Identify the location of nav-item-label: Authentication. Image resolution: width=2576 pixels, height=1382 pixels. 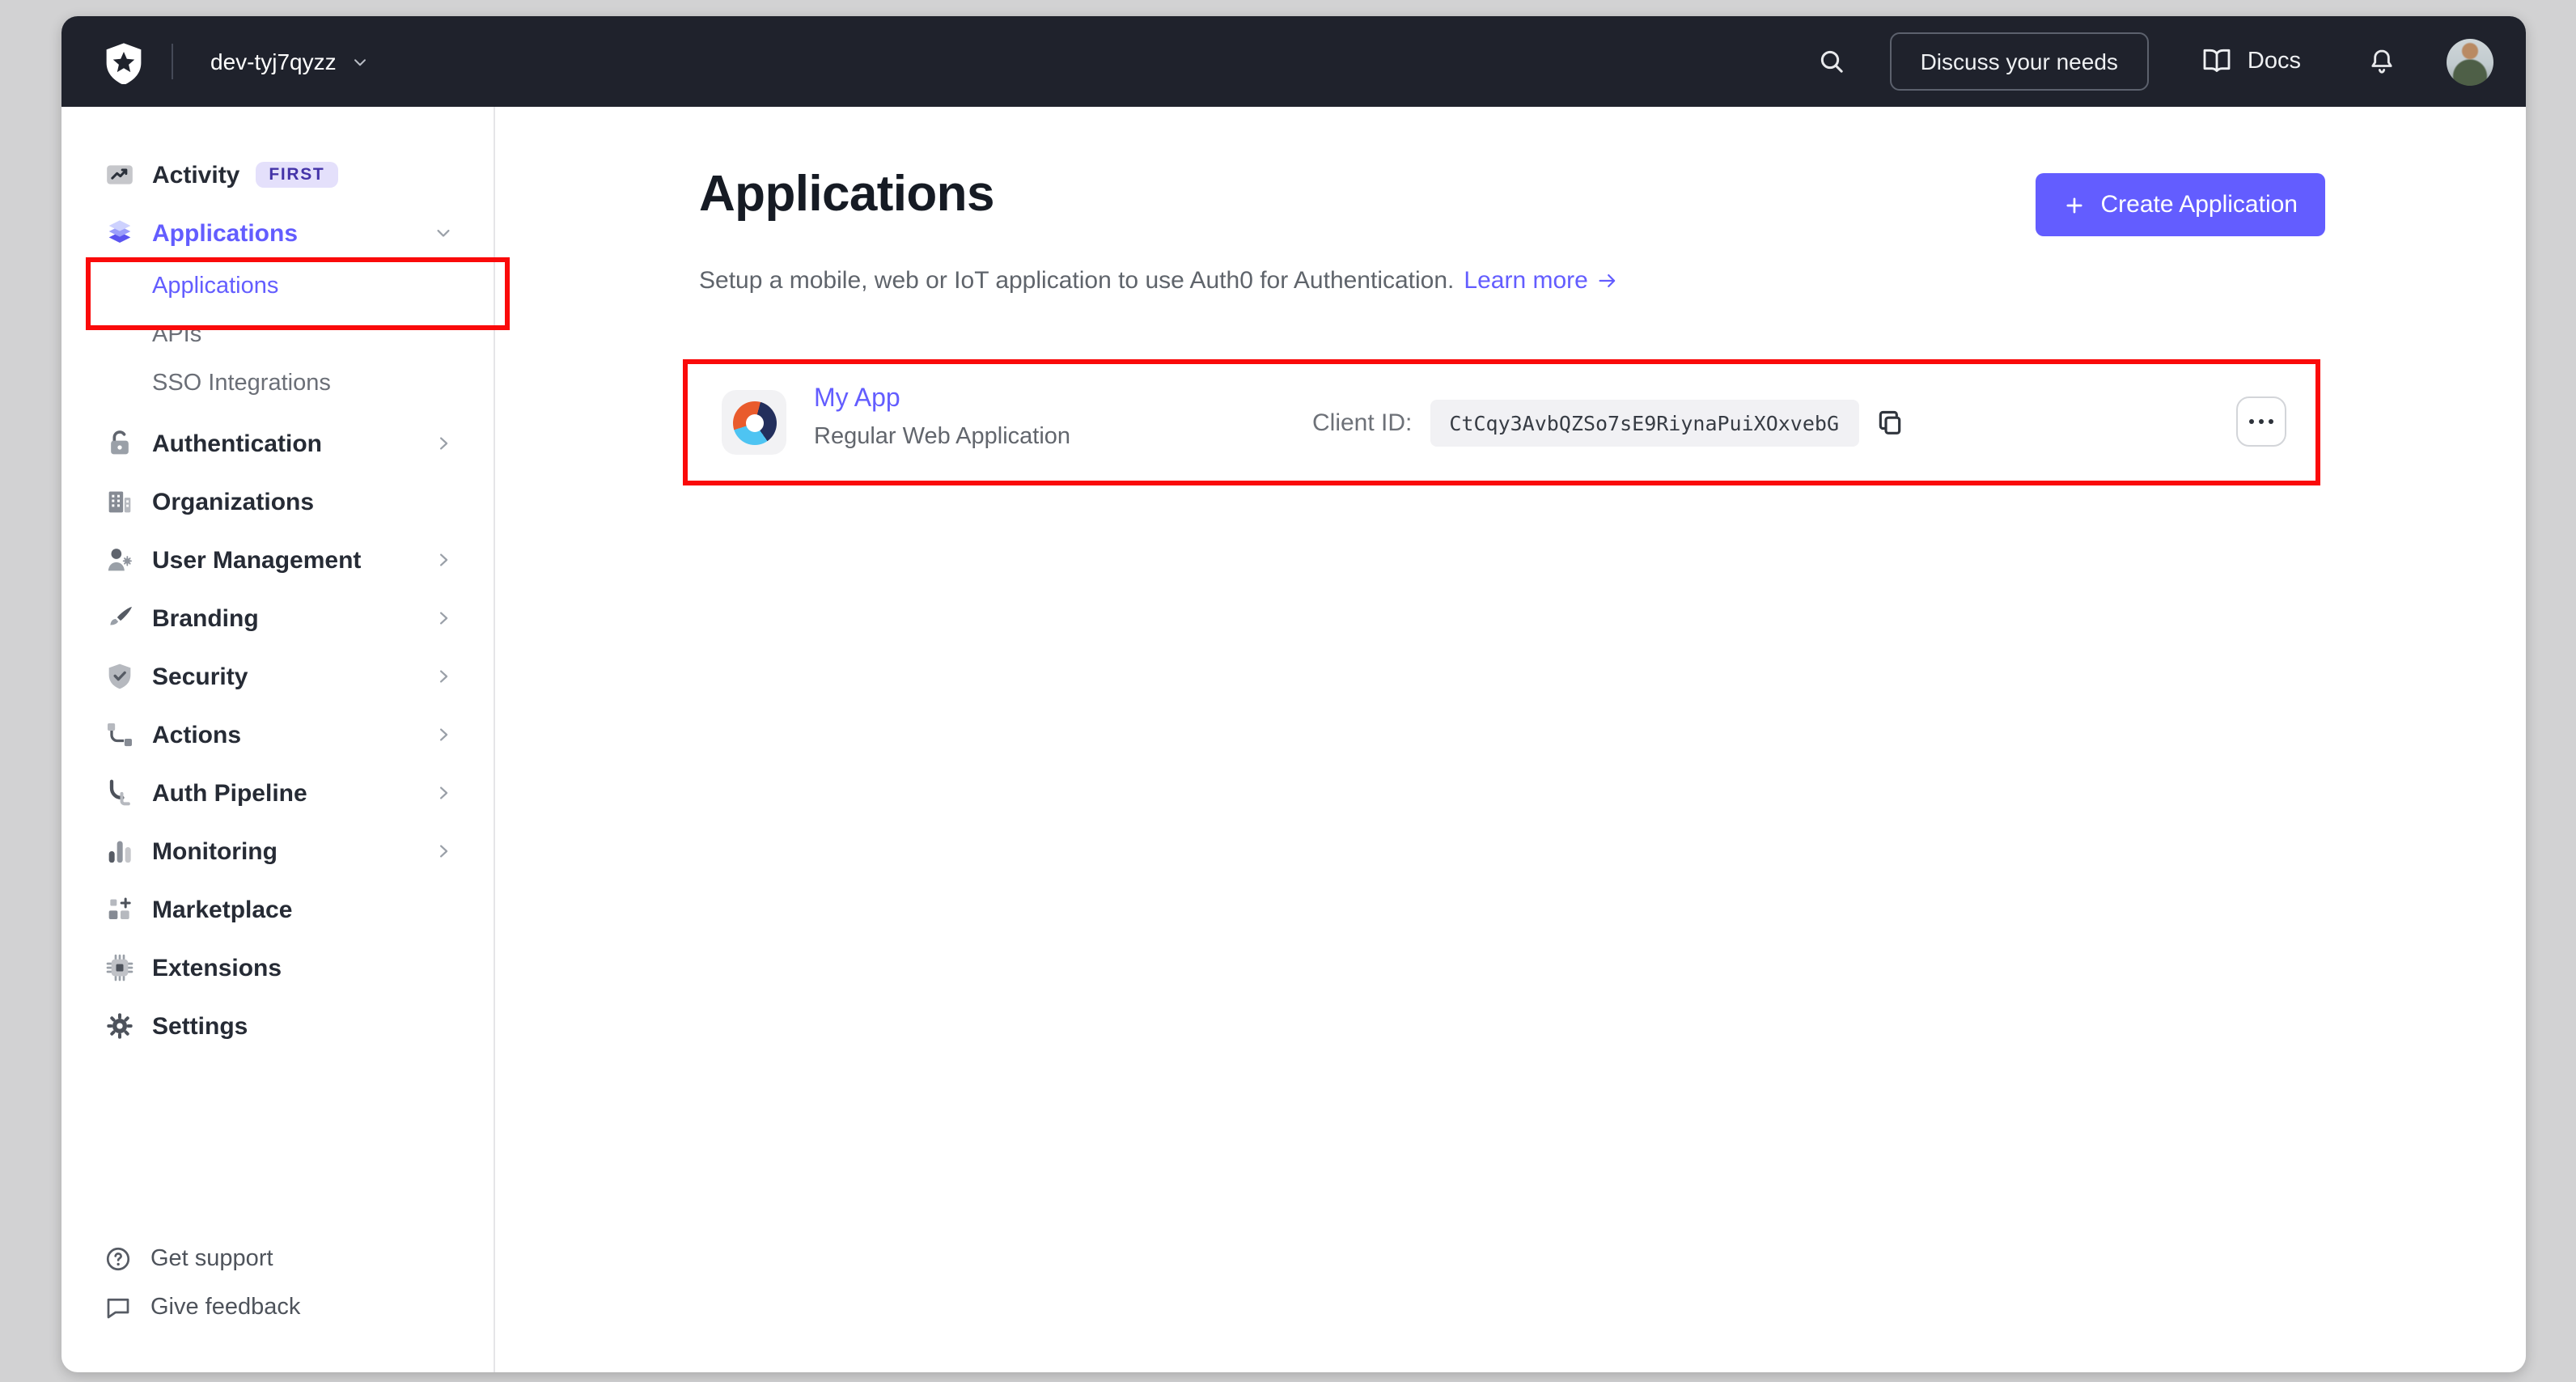
(237, 443).